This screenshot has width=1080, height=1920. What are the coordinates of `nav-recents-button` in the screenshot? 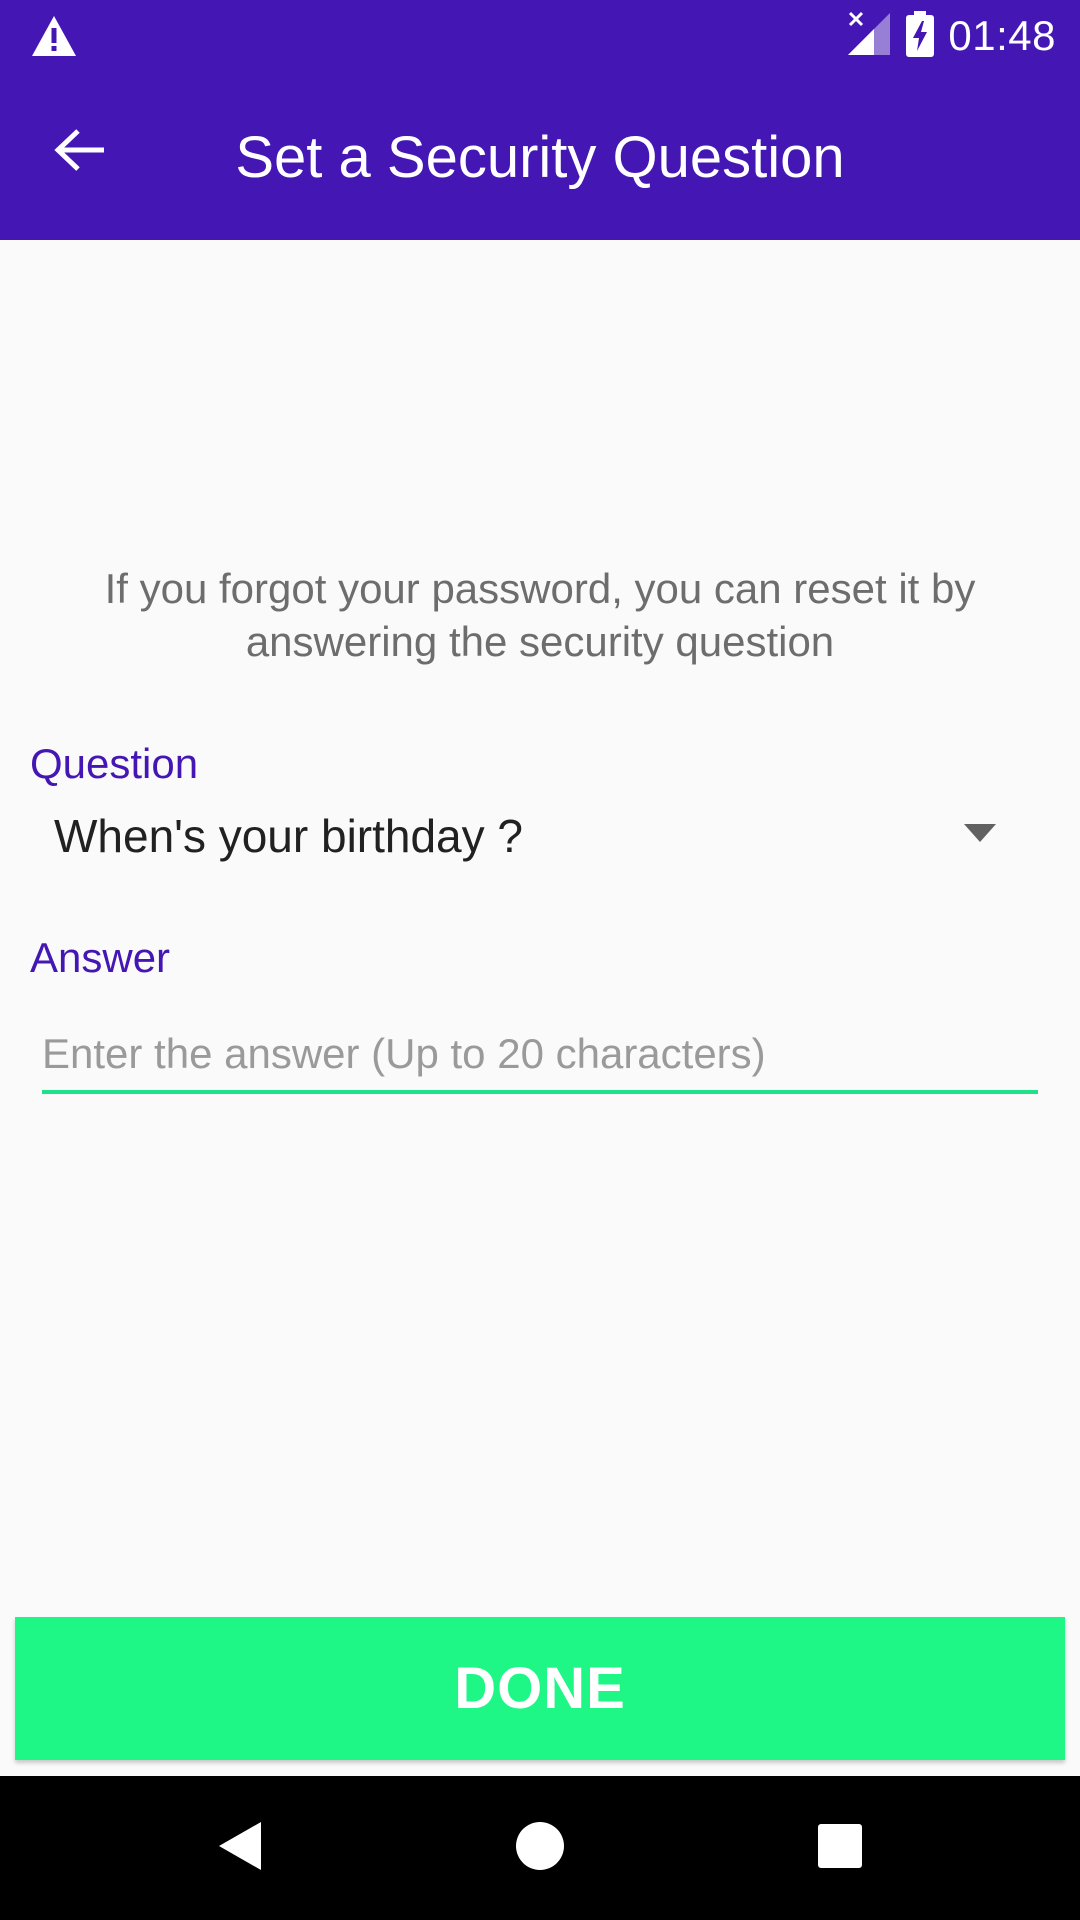 It's located at (840, 1848).